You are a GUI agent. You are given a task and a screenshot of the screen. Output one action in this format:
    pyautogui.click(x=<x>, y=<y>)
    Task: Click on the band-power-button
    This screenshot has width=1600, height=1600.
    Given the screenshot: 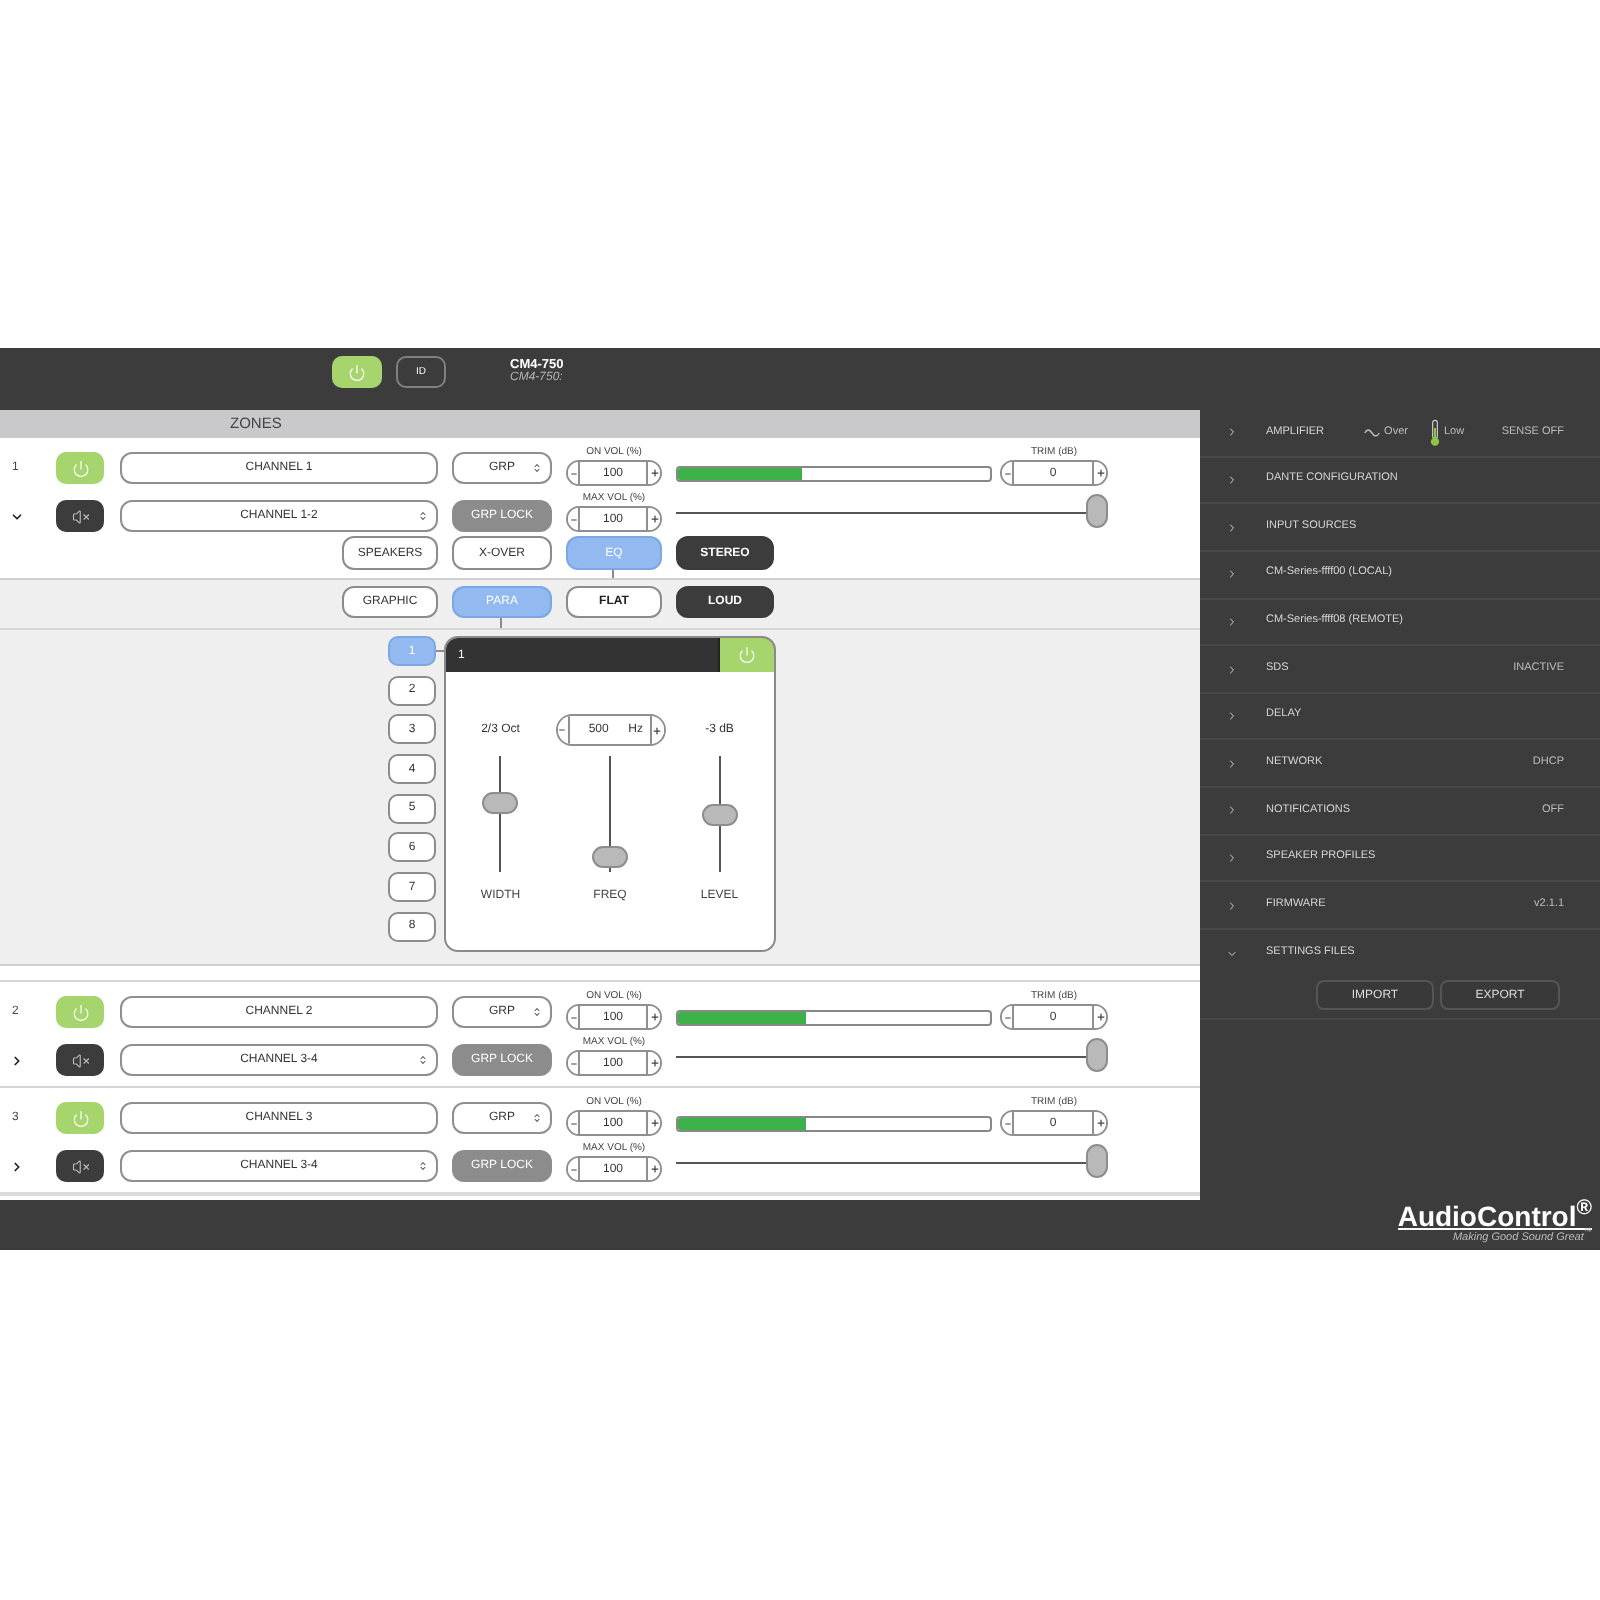 What is the action you would take?
    pyautogui.click(x=746, y=655)
    